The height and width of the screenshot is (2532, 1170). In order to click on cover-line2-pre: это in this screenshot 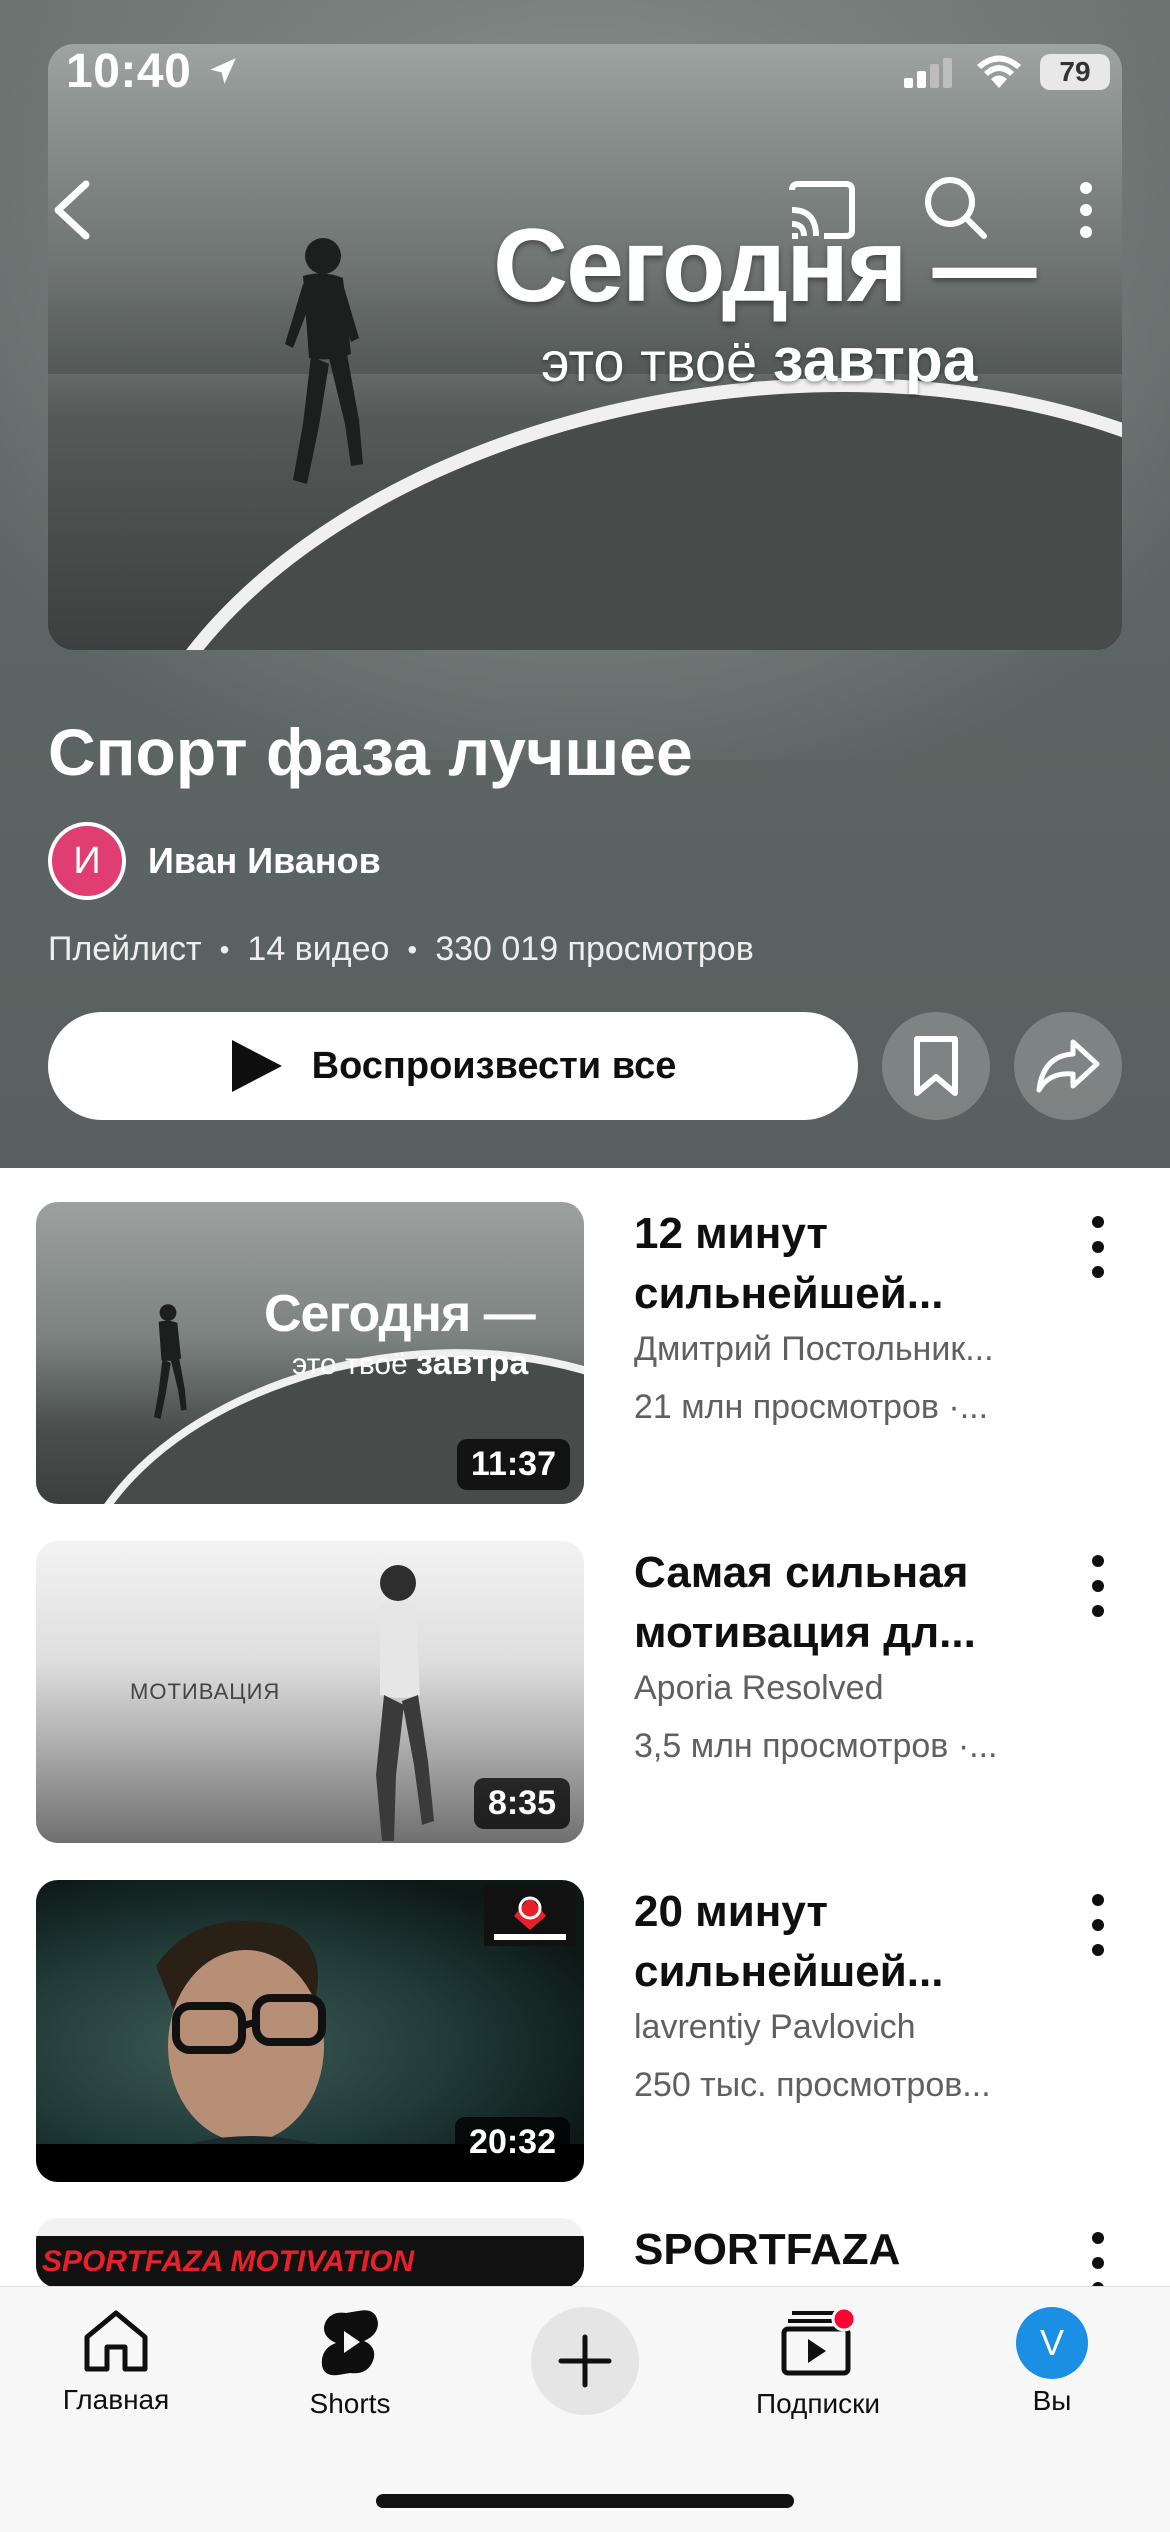, I will do `click(583, 361)`.